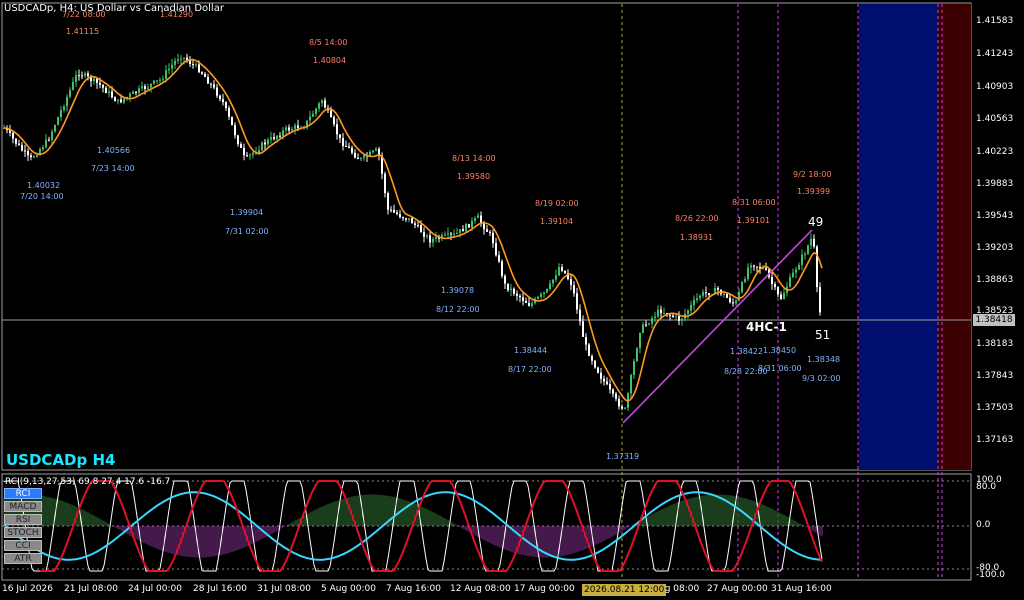  Describe the element at coordinates (780, 368) in the screenshot. I see `low-date-label: 8/31 06:00` at that location.